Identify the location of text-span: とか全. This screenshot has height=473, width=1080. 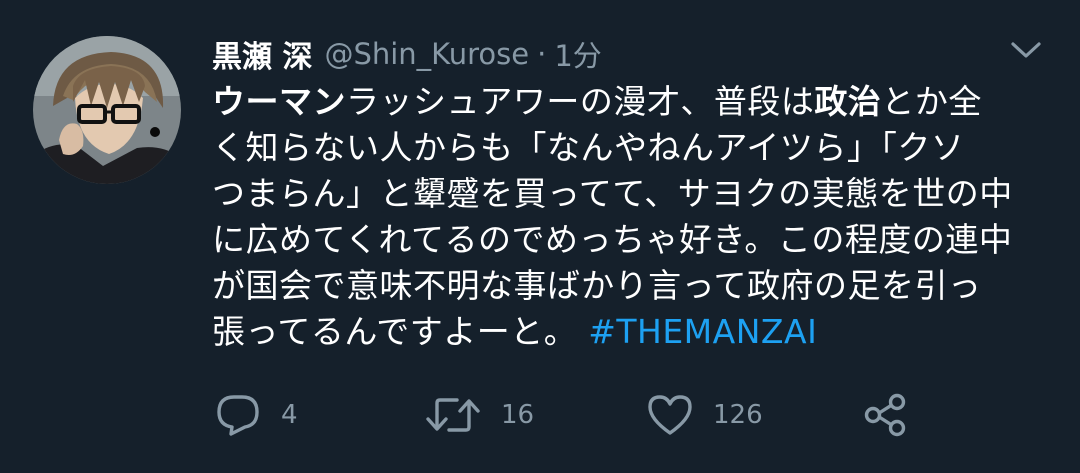
(931, 101).